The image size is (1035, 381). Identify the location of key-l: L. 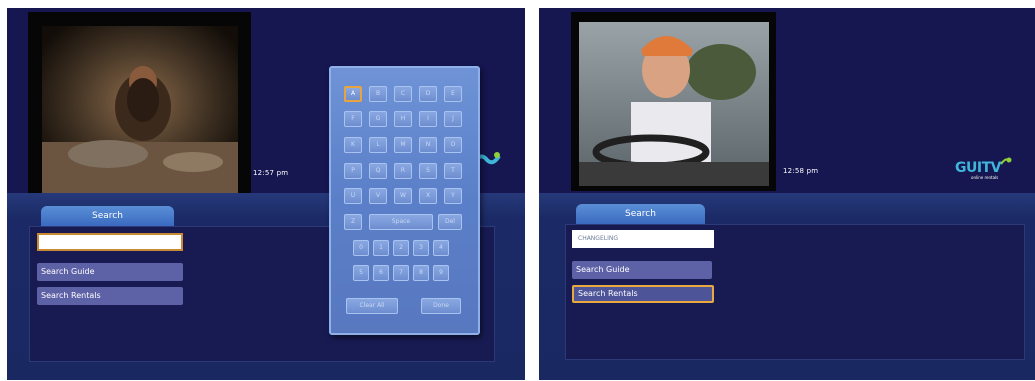
(378, 145).